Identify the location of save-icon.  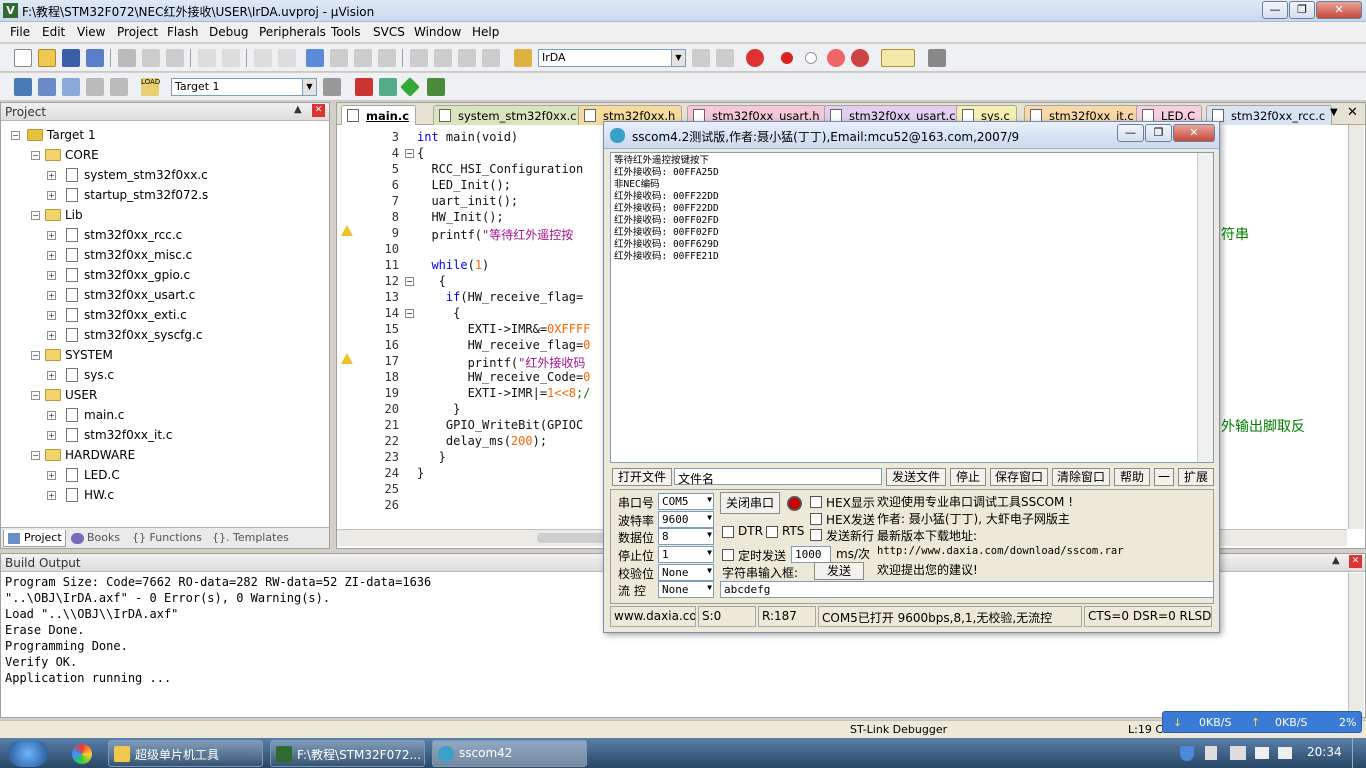
(71, 58).